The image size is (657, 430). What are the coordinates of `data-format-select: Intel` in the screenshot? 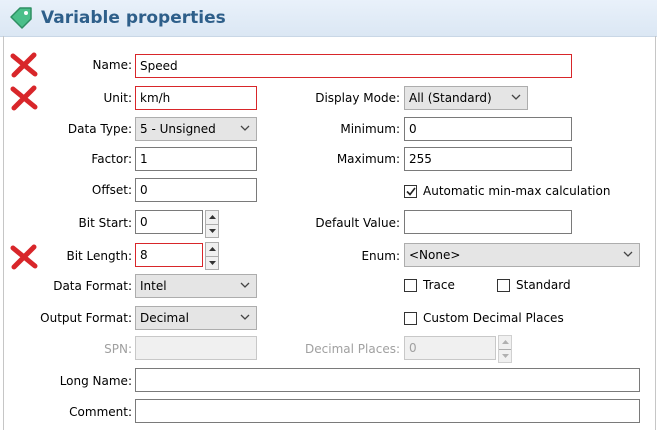 It's located at (196, 286).